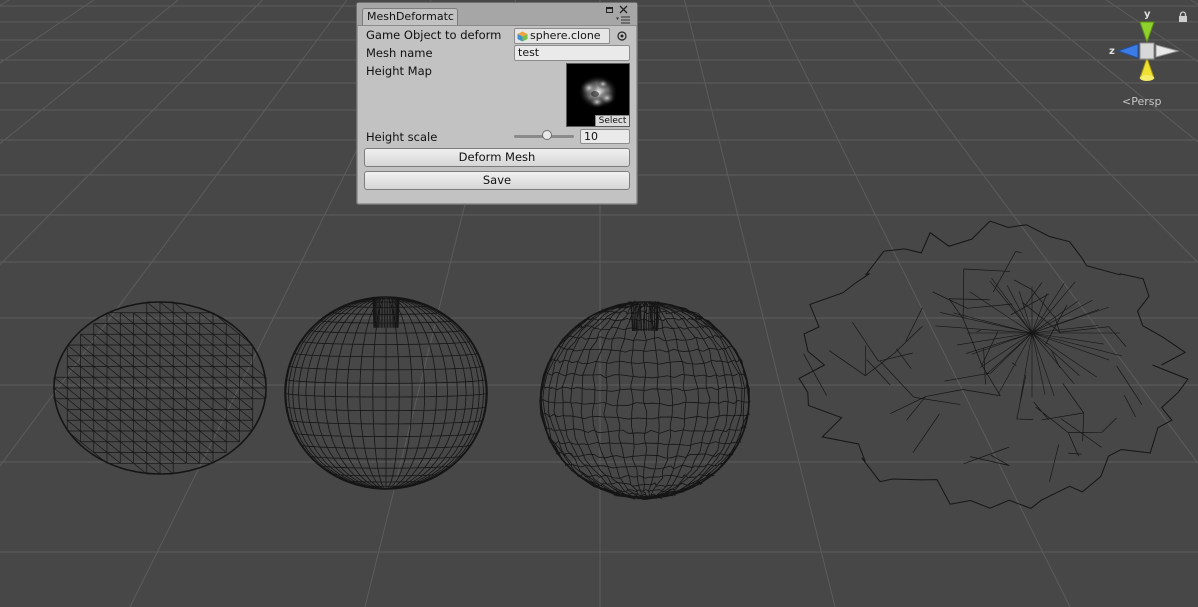 This screenshot has width=1198, height=607. What do you see at coordinates (1146, 101) in the screenshot?
I see `persp-label-text: Persp` at bounding box center [1146, 101].